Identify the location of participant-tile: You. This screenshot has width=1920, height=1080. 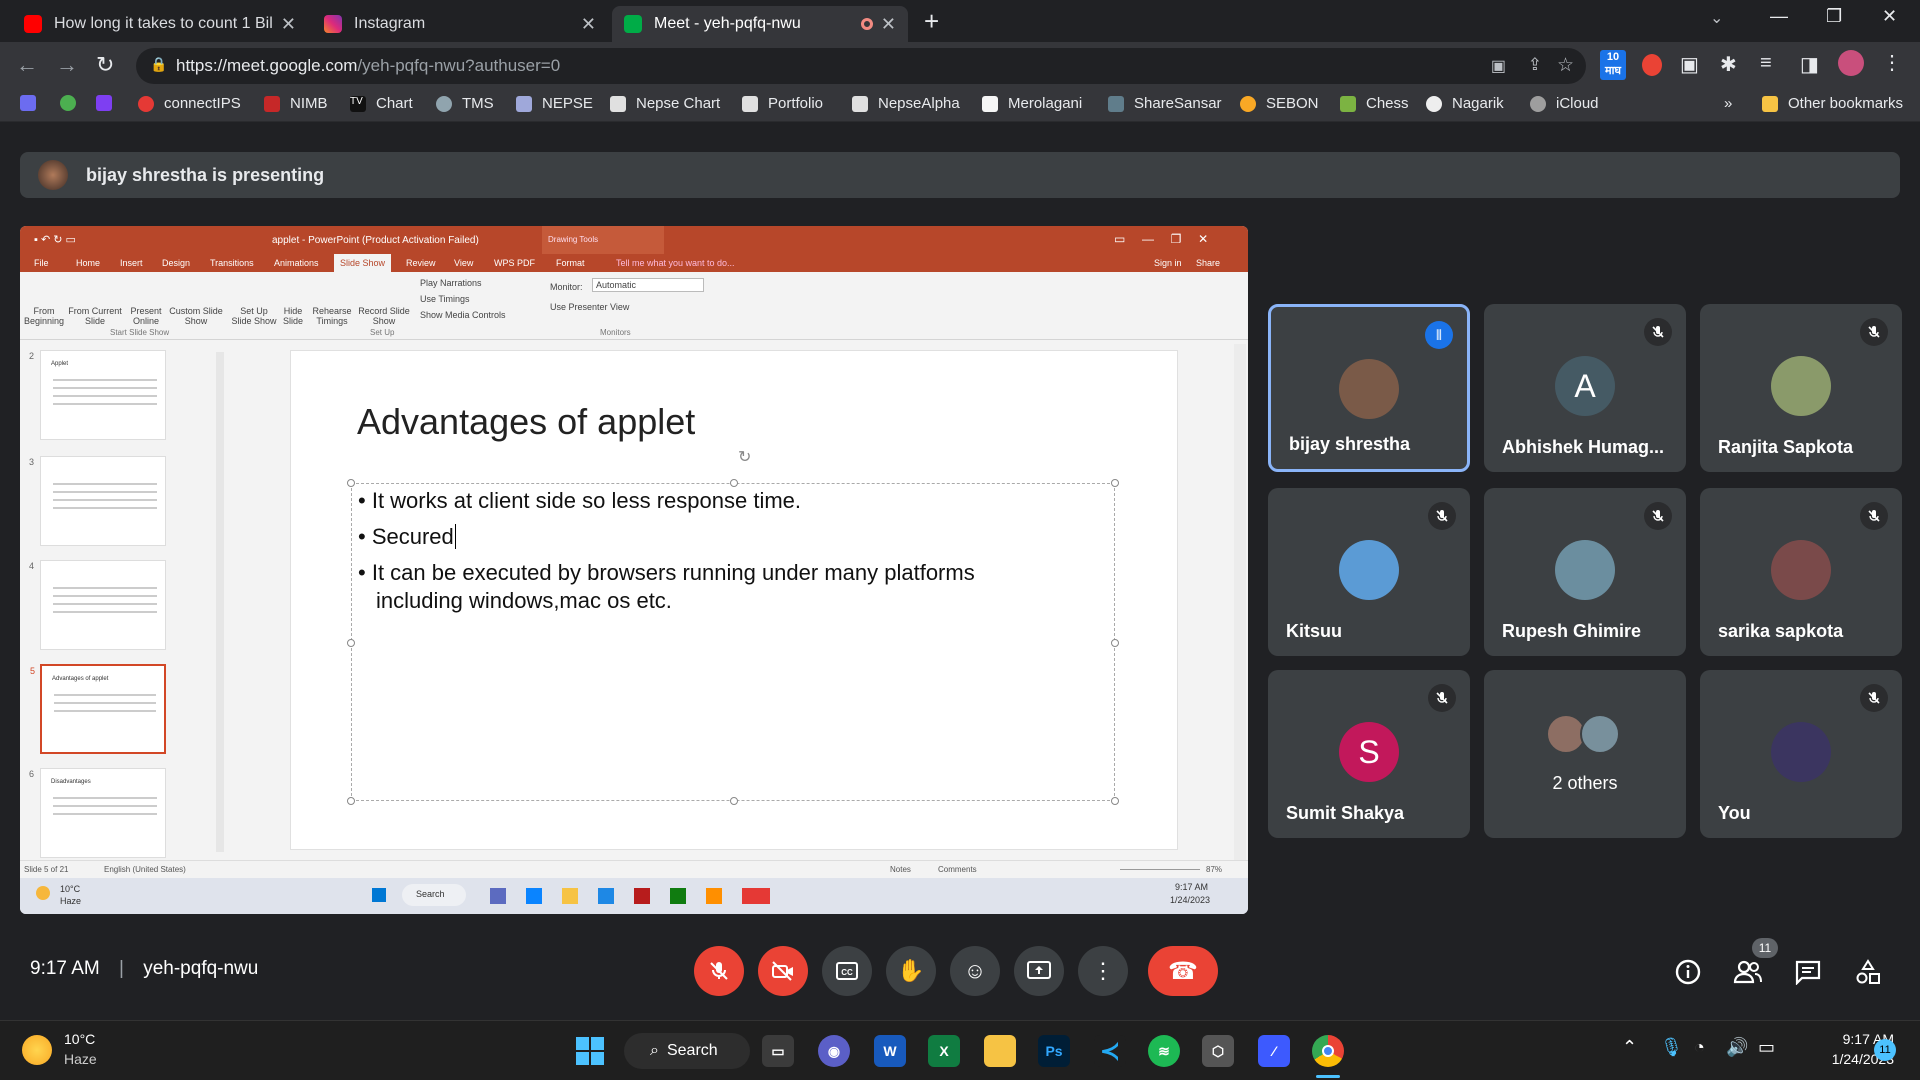
(1801, 754).